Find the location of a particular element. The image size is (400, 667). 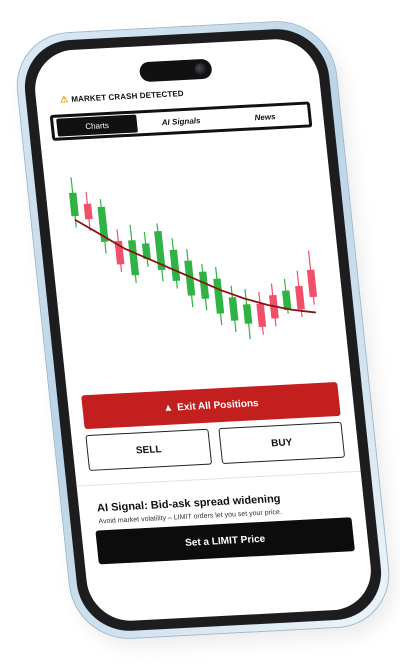

trend-line is located at coordinates (195, 266).